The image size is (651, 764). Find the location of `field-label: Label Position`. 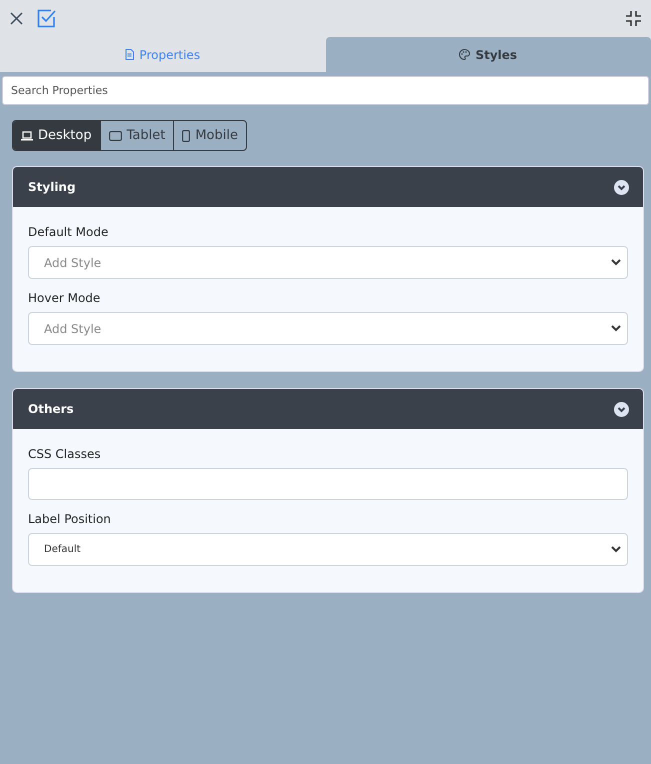

field-label: Label Position is located at coordinates (70, 519).